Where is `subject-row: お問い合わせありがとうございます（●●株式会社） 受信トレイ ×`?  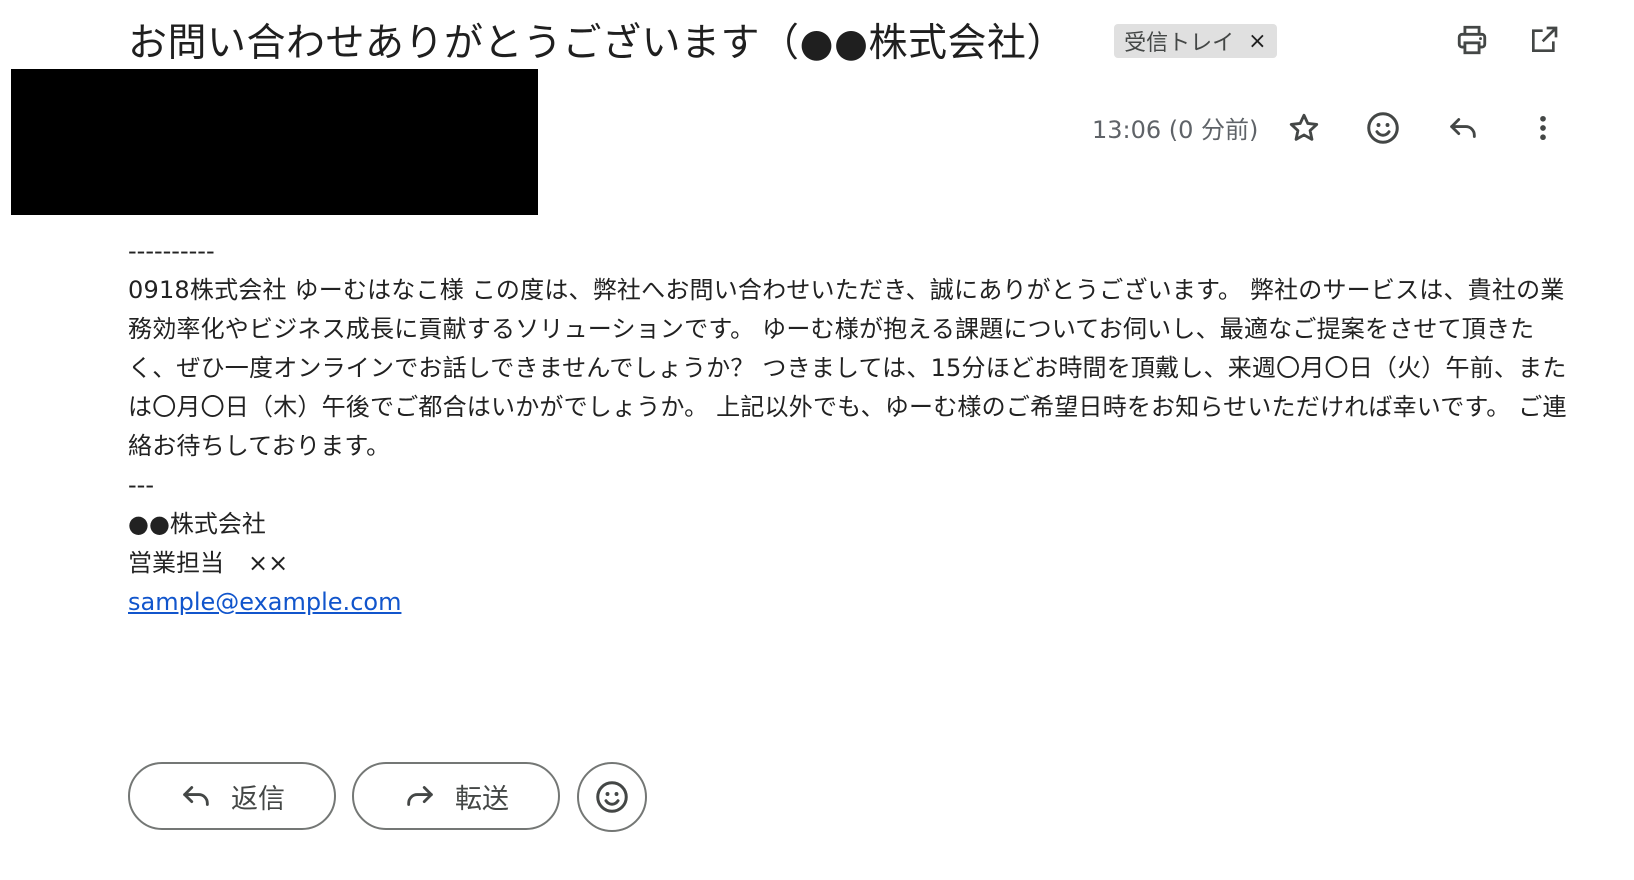
subject-row: お問い合わせありがとうございます（●●株式会社） 受信トレイ × is located at coordinates (702, 40).